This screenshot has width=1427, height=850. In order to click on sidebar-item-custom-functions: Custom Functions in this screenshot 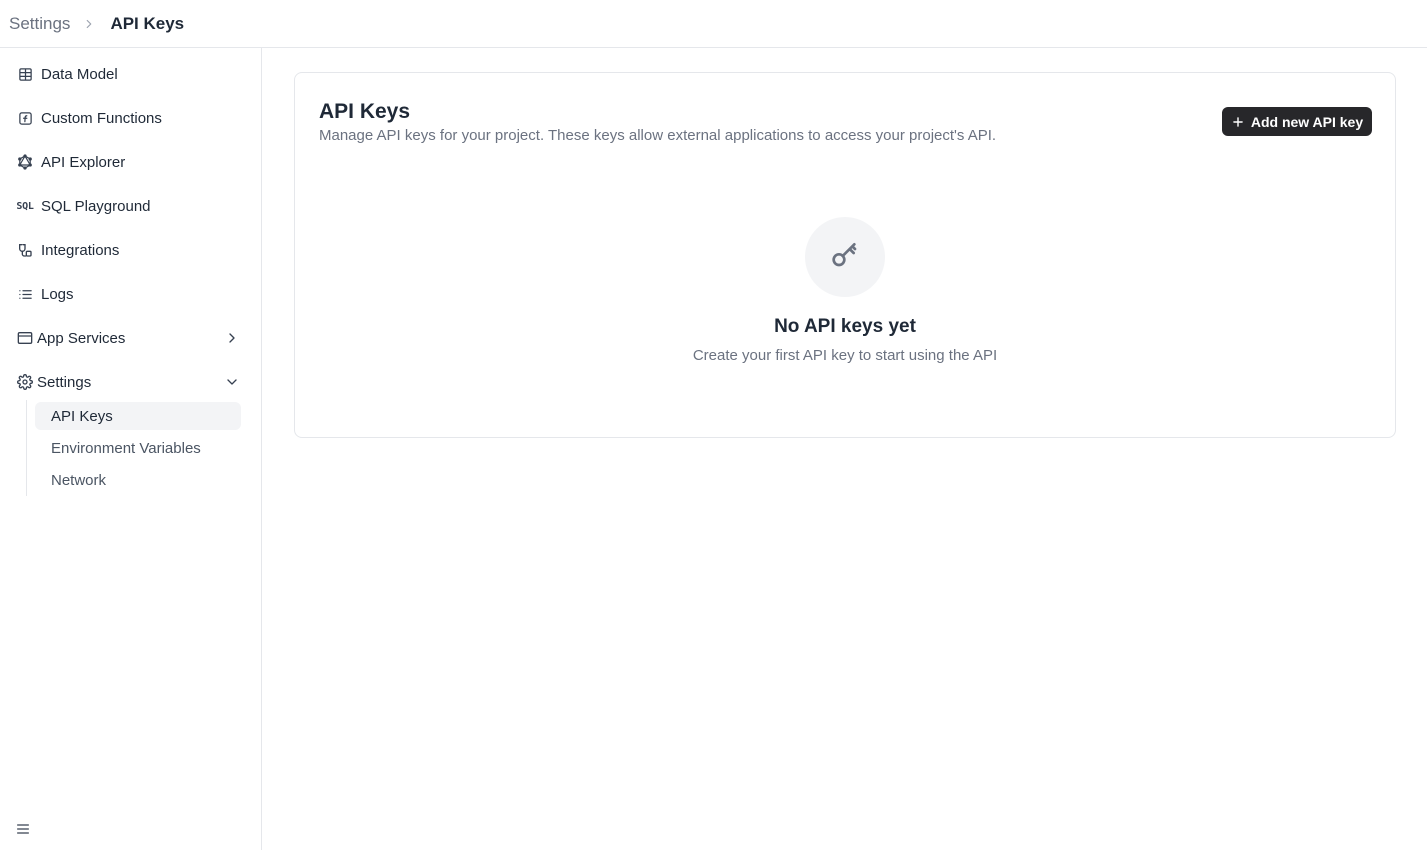, I will do `click(131, 118)`.